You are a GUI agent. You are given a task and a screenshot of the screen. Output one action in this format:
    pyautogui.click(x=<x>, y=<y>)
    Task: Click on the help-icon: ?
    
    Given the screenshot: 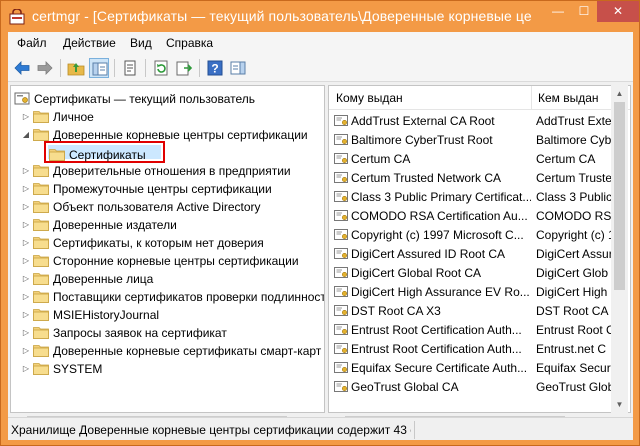 What is the action you would take?
    pyautogui.click(x=215, y=68)
    